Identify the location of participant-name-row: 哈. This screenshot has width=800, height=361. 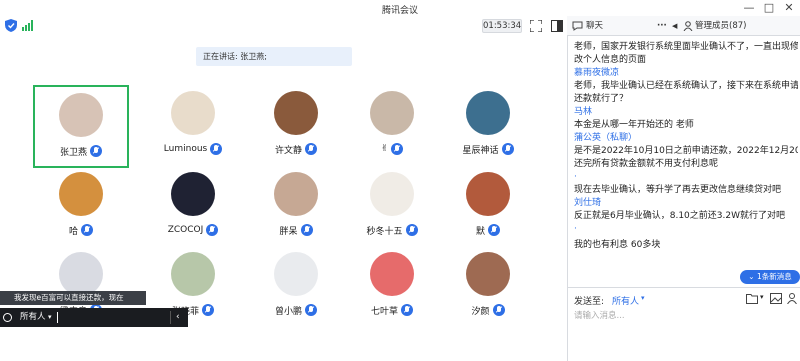
(81, 230).